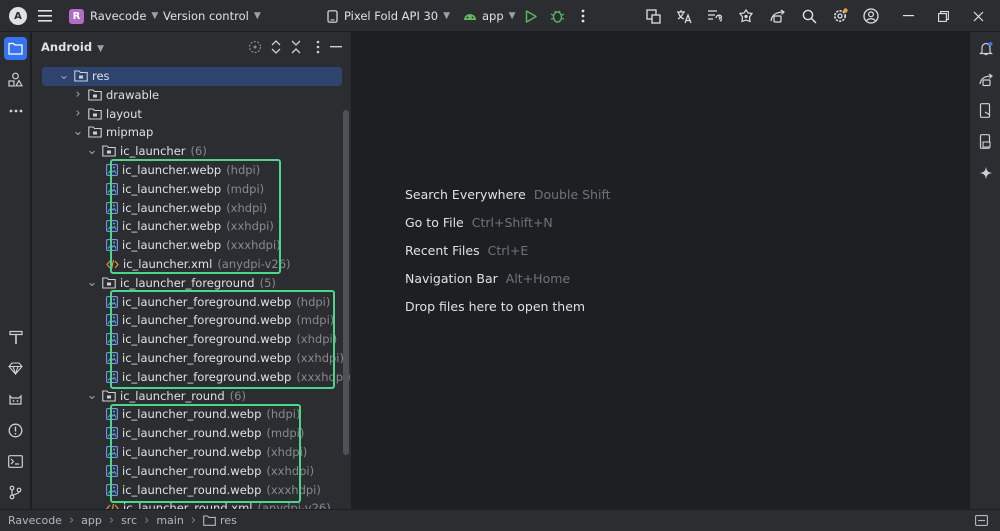  Describe the element at coordinates (129, 520) in the screenshot. I see `breadcrumb-item: src` at that location.